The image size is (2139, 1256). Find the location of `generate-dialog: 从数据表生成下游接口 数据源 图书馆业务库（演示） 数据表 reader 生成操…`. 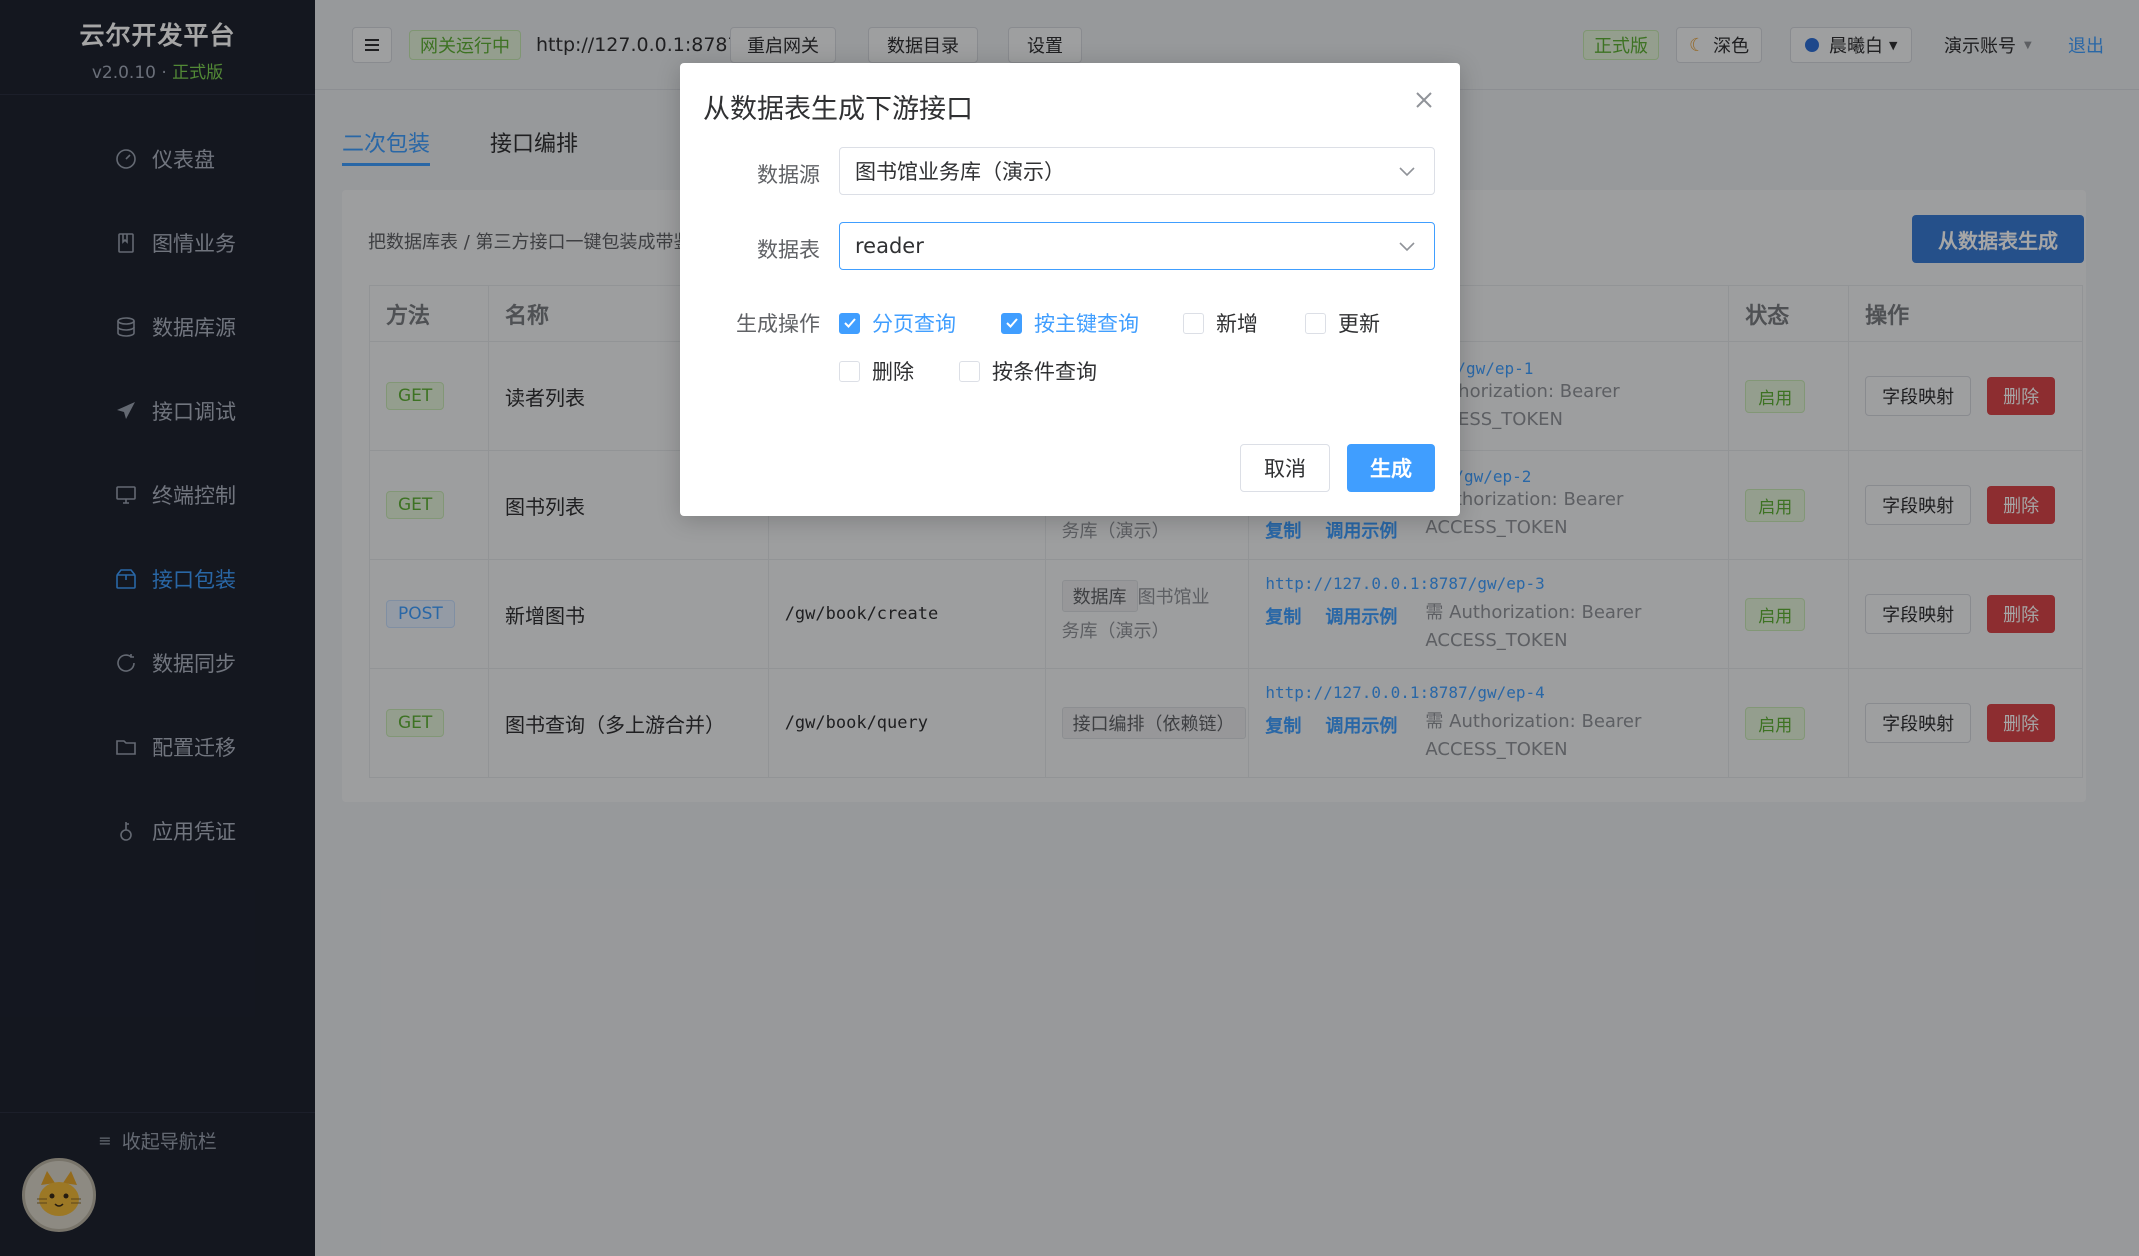

generate-dialog: 从数据表生成下游接口 数据源 图书馆业务库（演示） 数据表 reader 生成操… is located at coordinates (1070, 289).